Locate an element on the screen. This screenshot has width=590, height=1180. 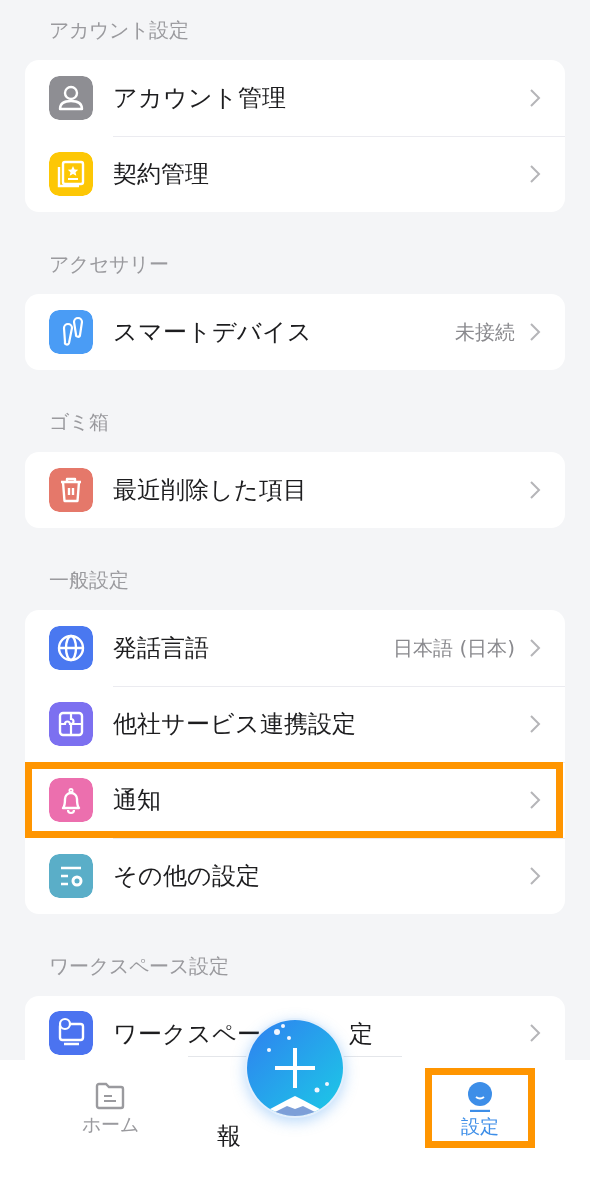
row-label: 定 is located at coordinates (361, 1034).